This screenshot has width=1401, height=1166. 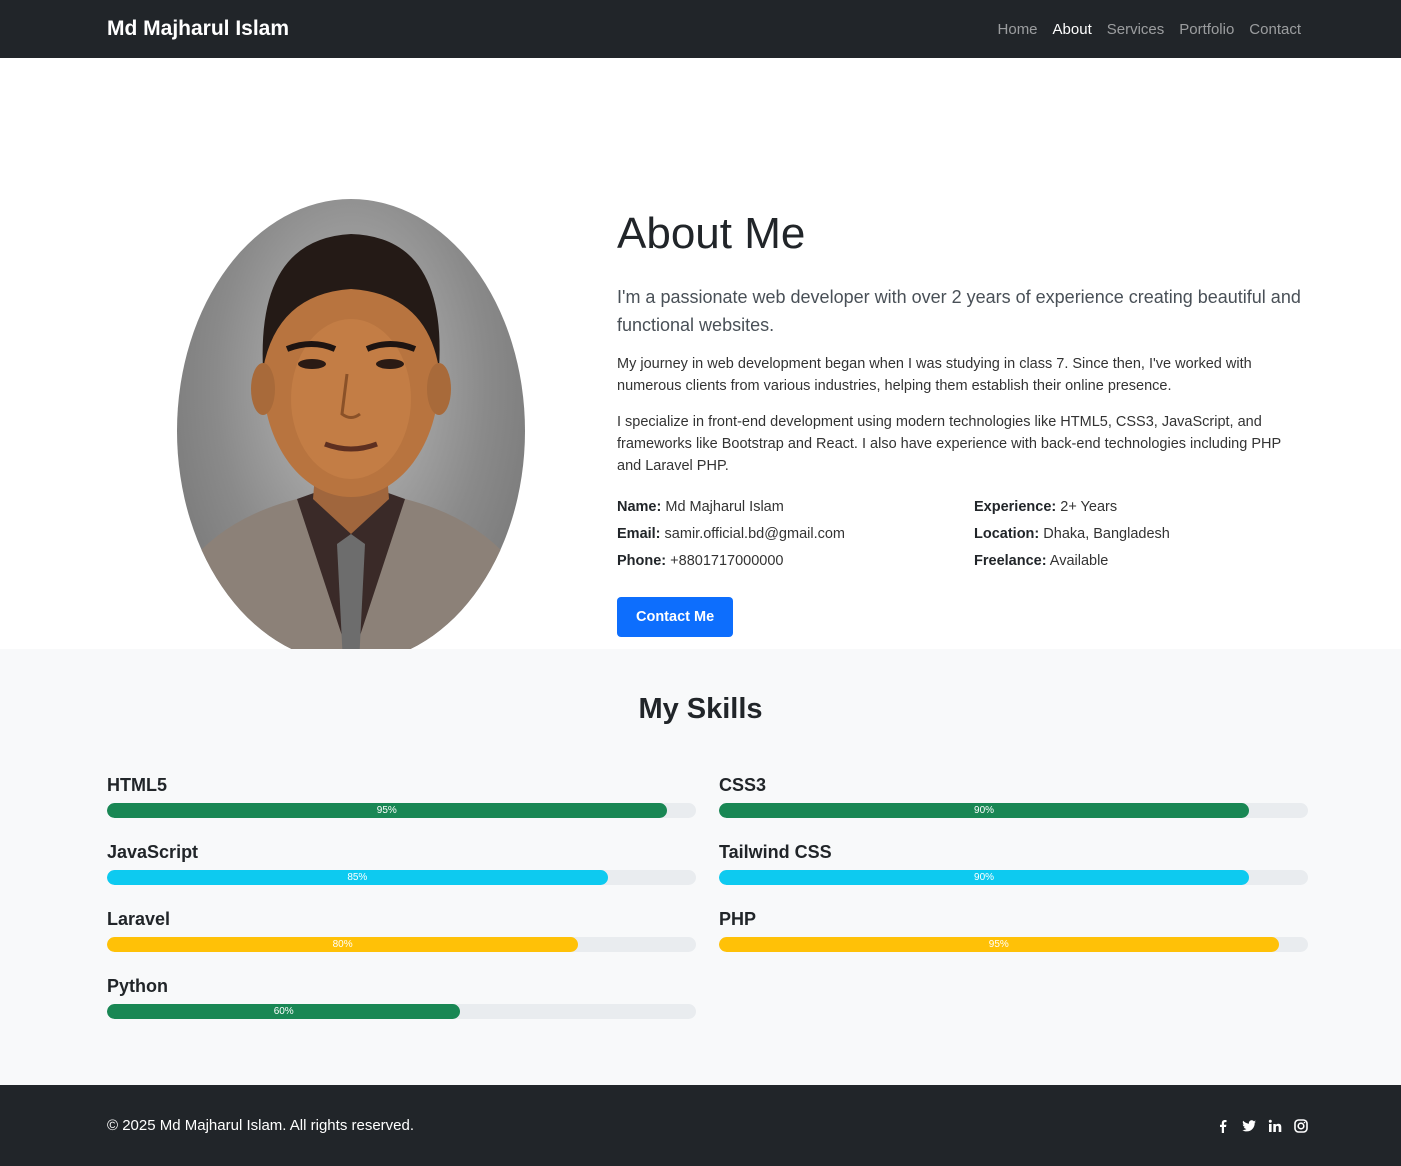 I want to click on profile-photo, so click(x=351, y=431).